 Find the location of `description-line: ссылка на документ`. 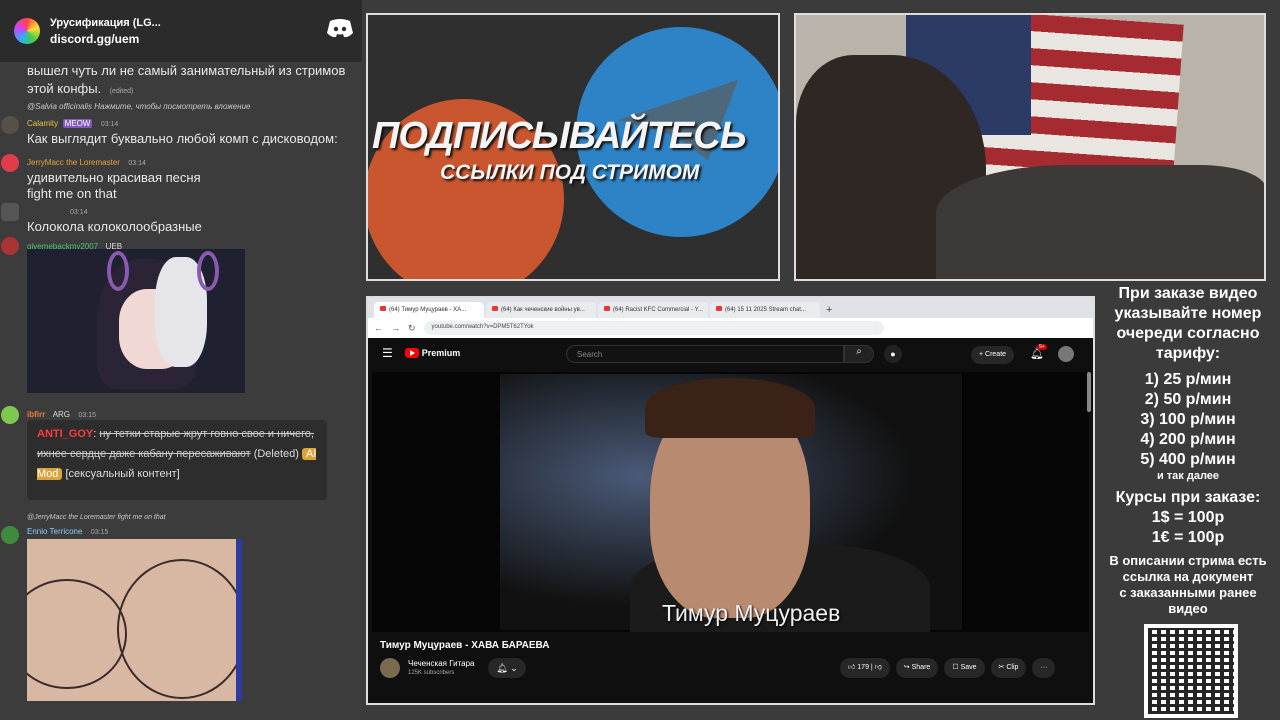

description-line: ссылка на документ is located at coordinates (1188, 576).